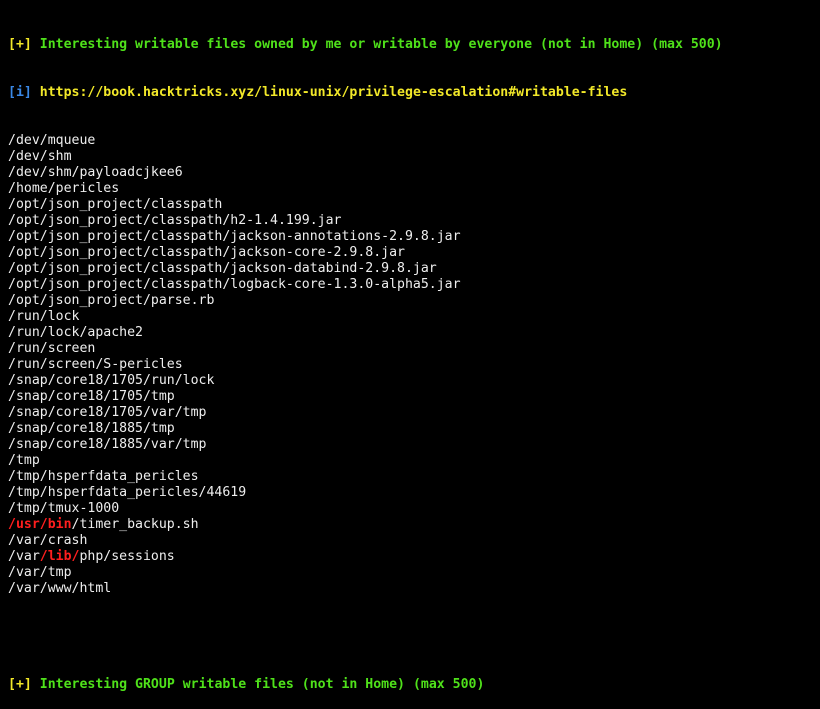 The image size is (820, 709). What do you see at coordinates (52, 348) in the screenshot?
I see `path-segment: /run/screen` at bounding box center [52, 348].